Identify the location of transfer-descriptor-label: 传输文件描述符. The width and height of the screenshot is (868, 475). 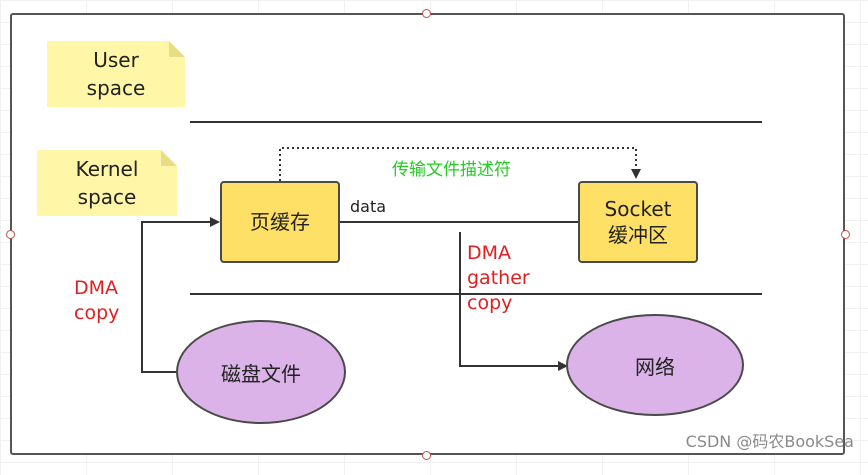
(451, 170).